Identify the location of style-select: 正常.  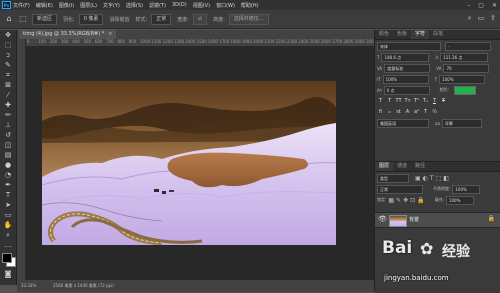
(161, 19).